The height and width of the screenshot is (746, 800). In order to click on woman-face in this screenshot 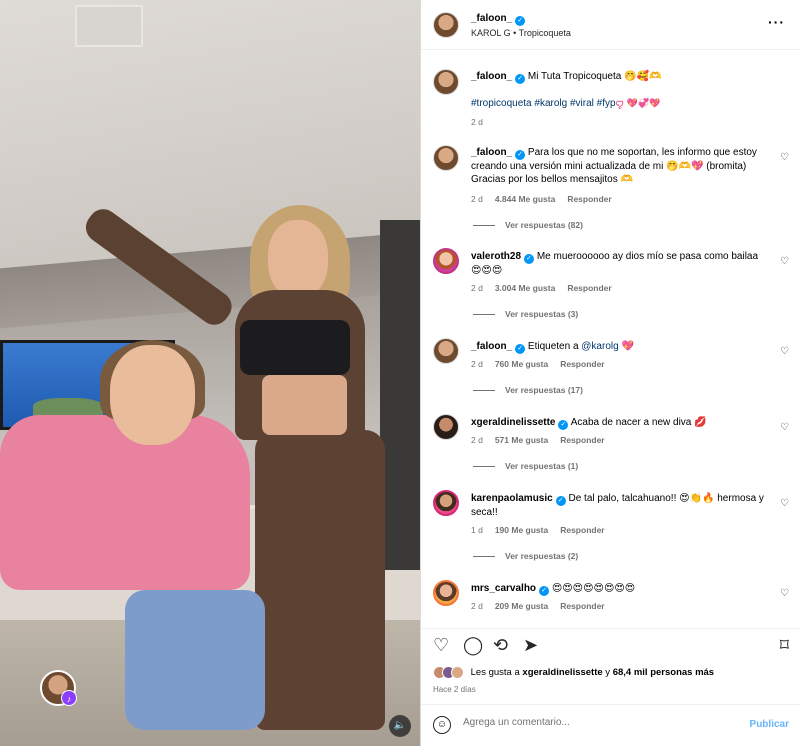, I will do `click(298, 259)`.